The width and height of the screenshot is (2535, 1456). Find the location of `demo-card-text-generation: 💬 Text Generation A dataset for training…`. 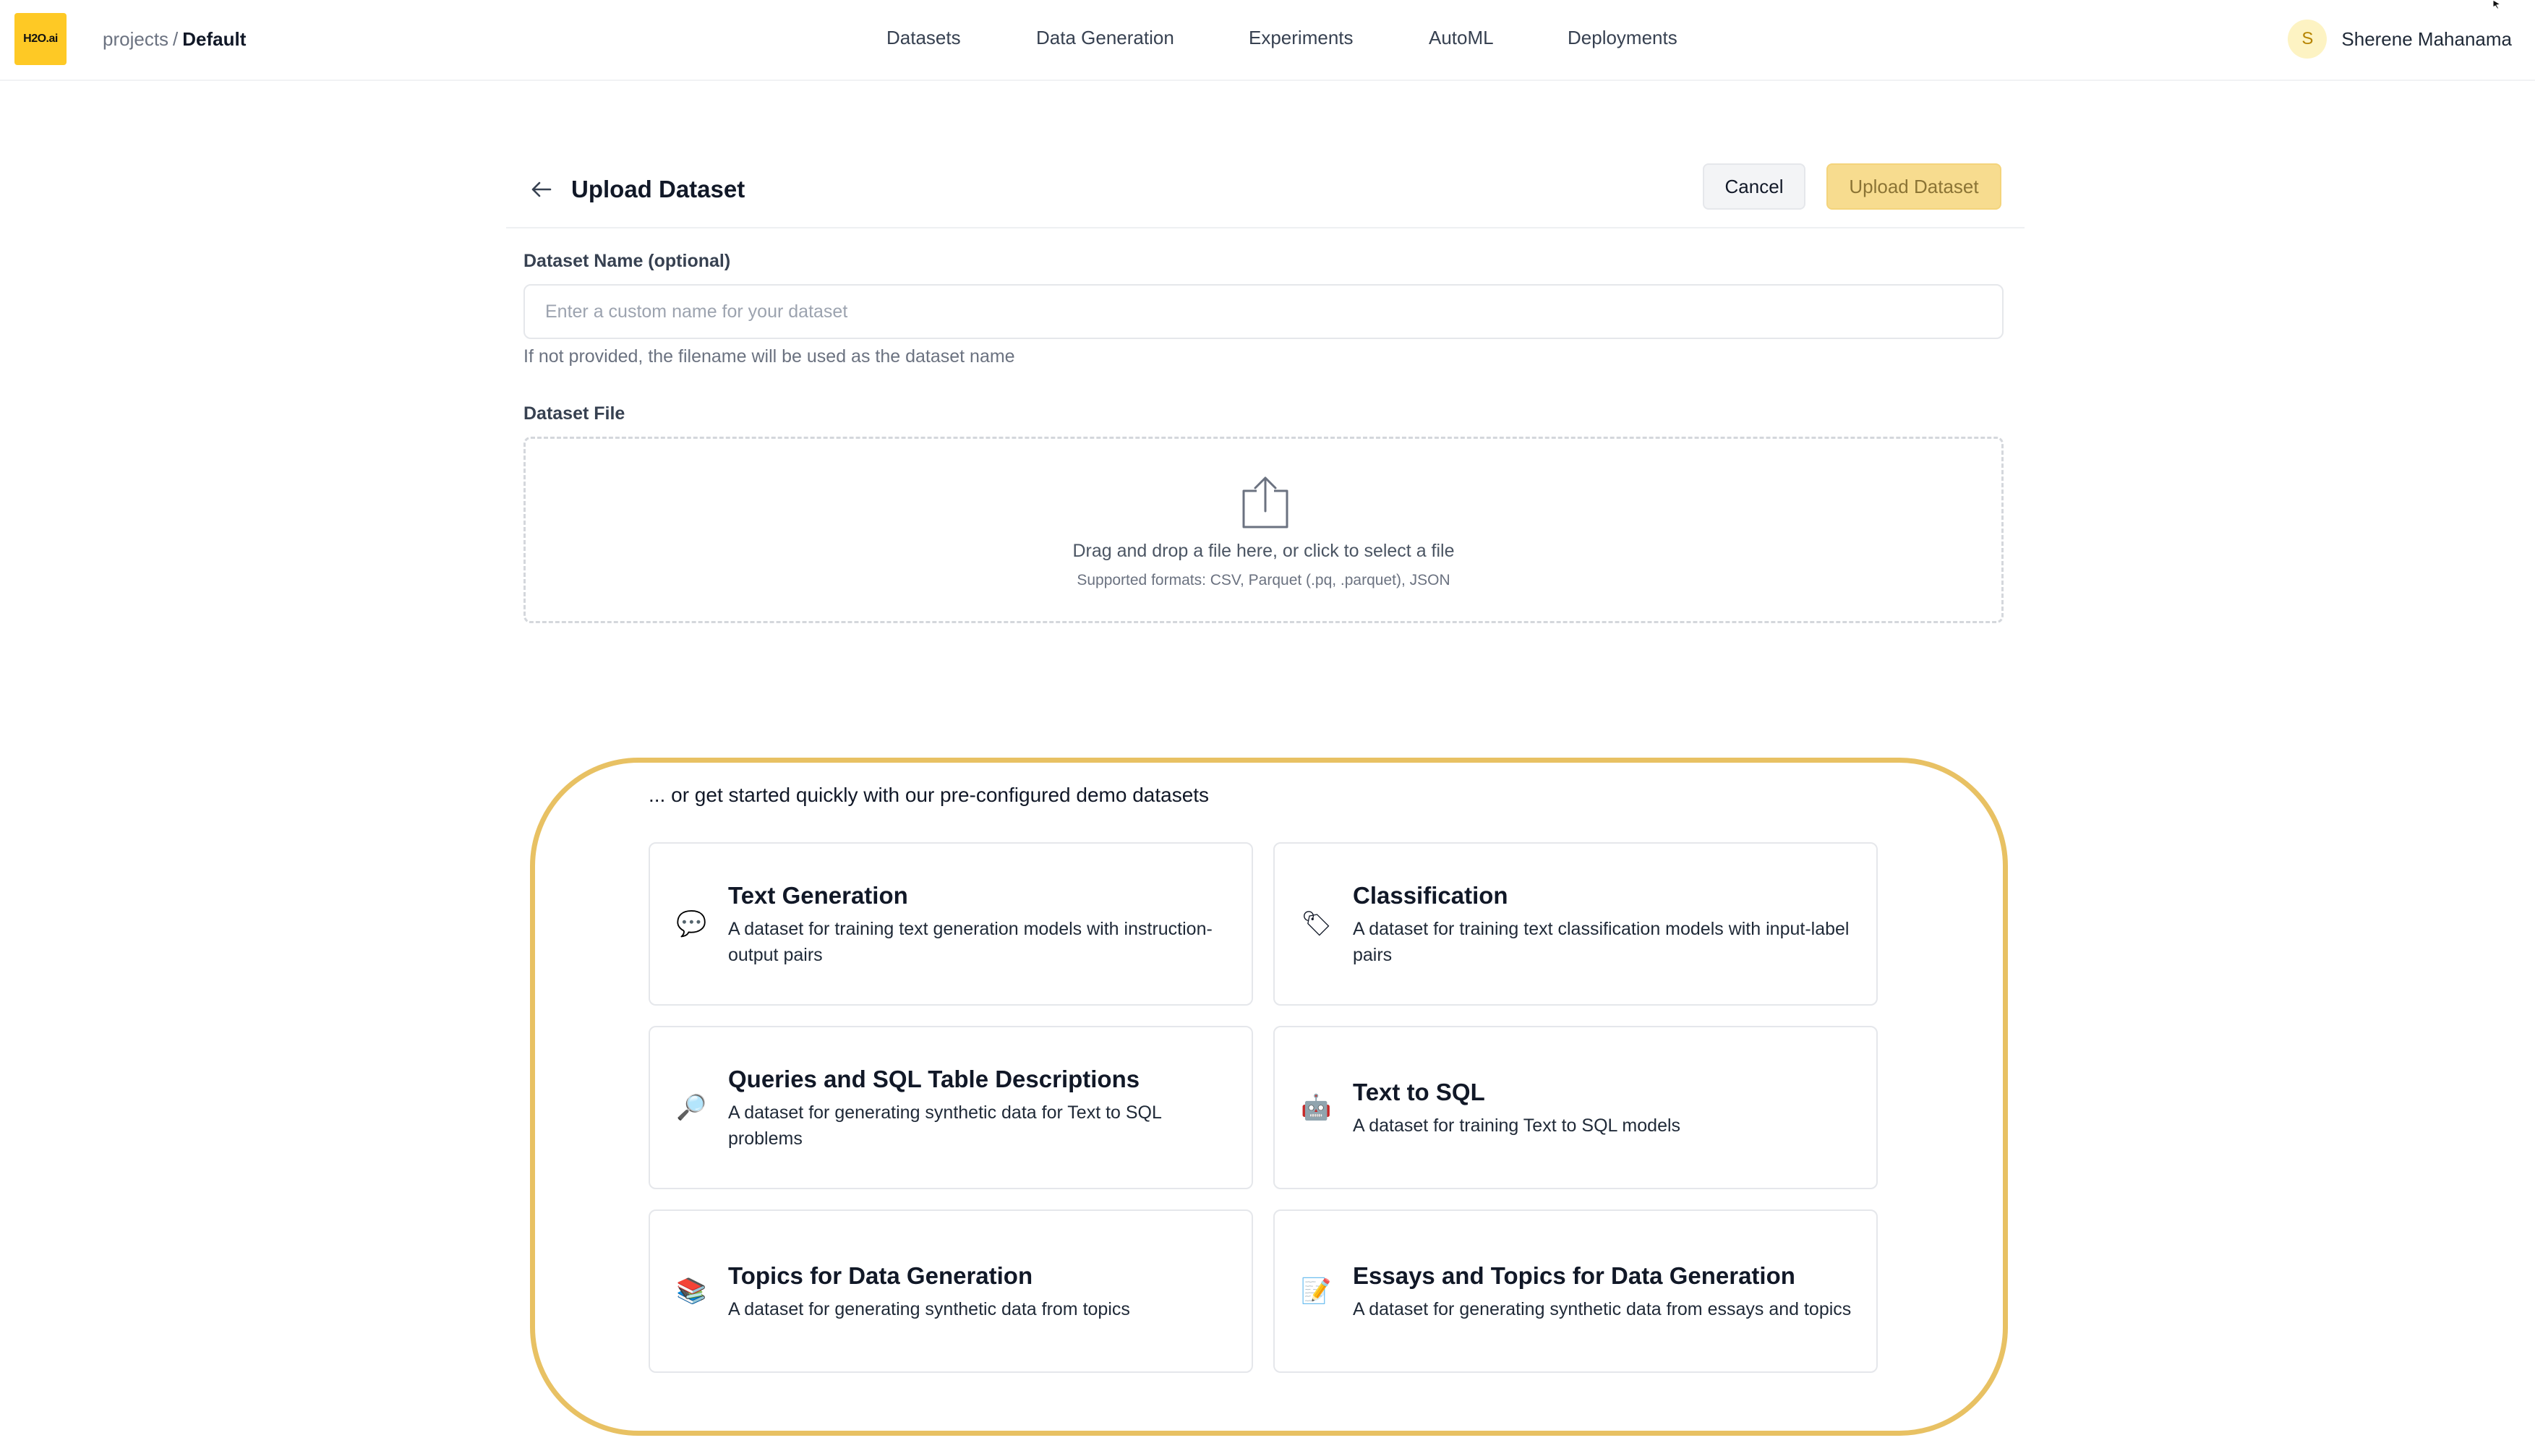

demo-card-text-generation: 💬 Text Generation A dataset for training… is located at coordinates (951, 924).